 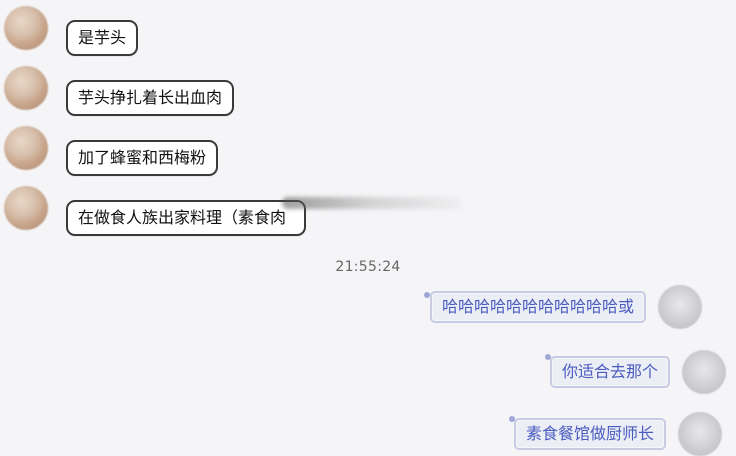 What do you see at coordinates (368, 267) in the screenshot?
I see `timestamp: 21:55:24` at bounding box center [368, 267].